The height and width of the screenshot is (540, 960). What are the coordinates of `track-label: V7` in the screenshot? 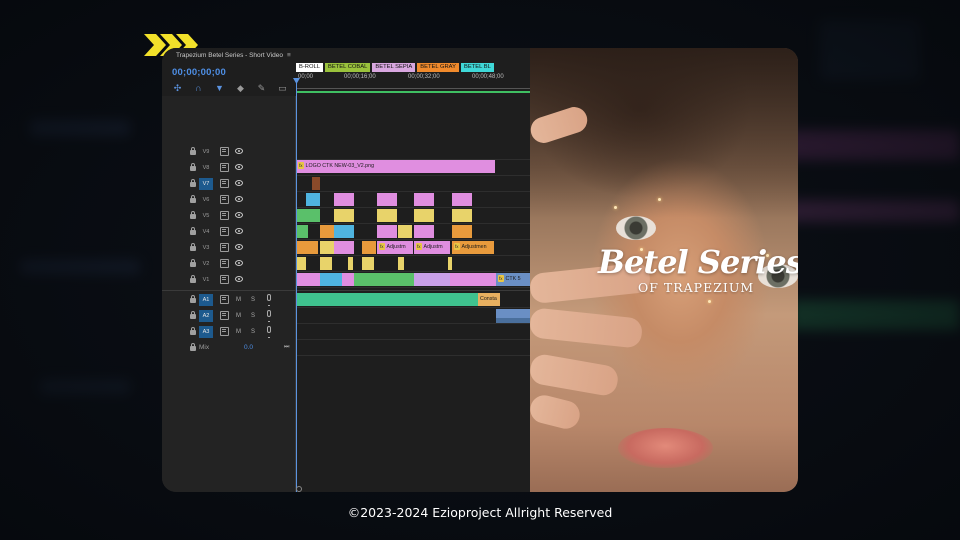 It's located at (206, 184).